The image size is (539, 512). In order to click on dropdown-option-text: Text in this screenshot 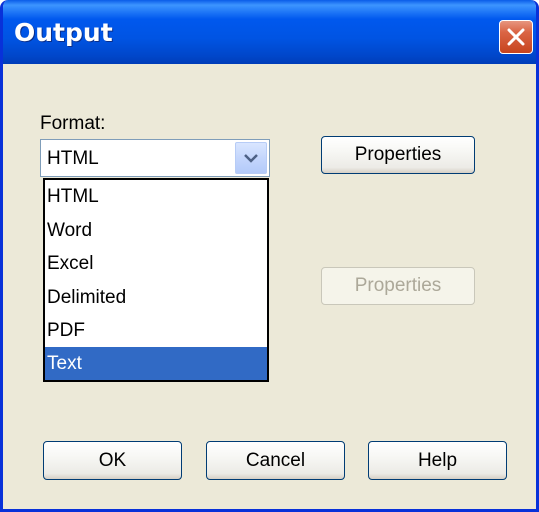, I will do `click(156, 363)`.